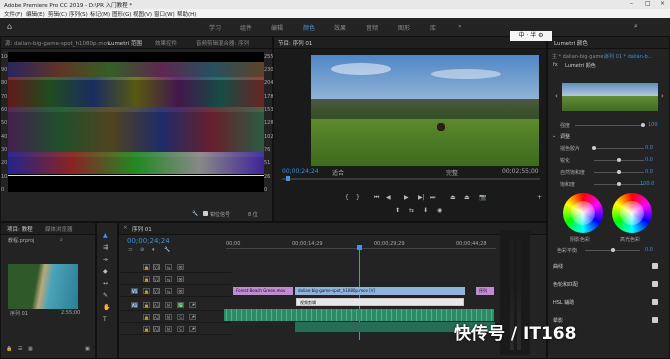 Image resolution: width=670 pixels, height=359 pixels. Describe the element at coordinates (338, 172) in the screenshot. I see `fit-select: 适合` at that location.